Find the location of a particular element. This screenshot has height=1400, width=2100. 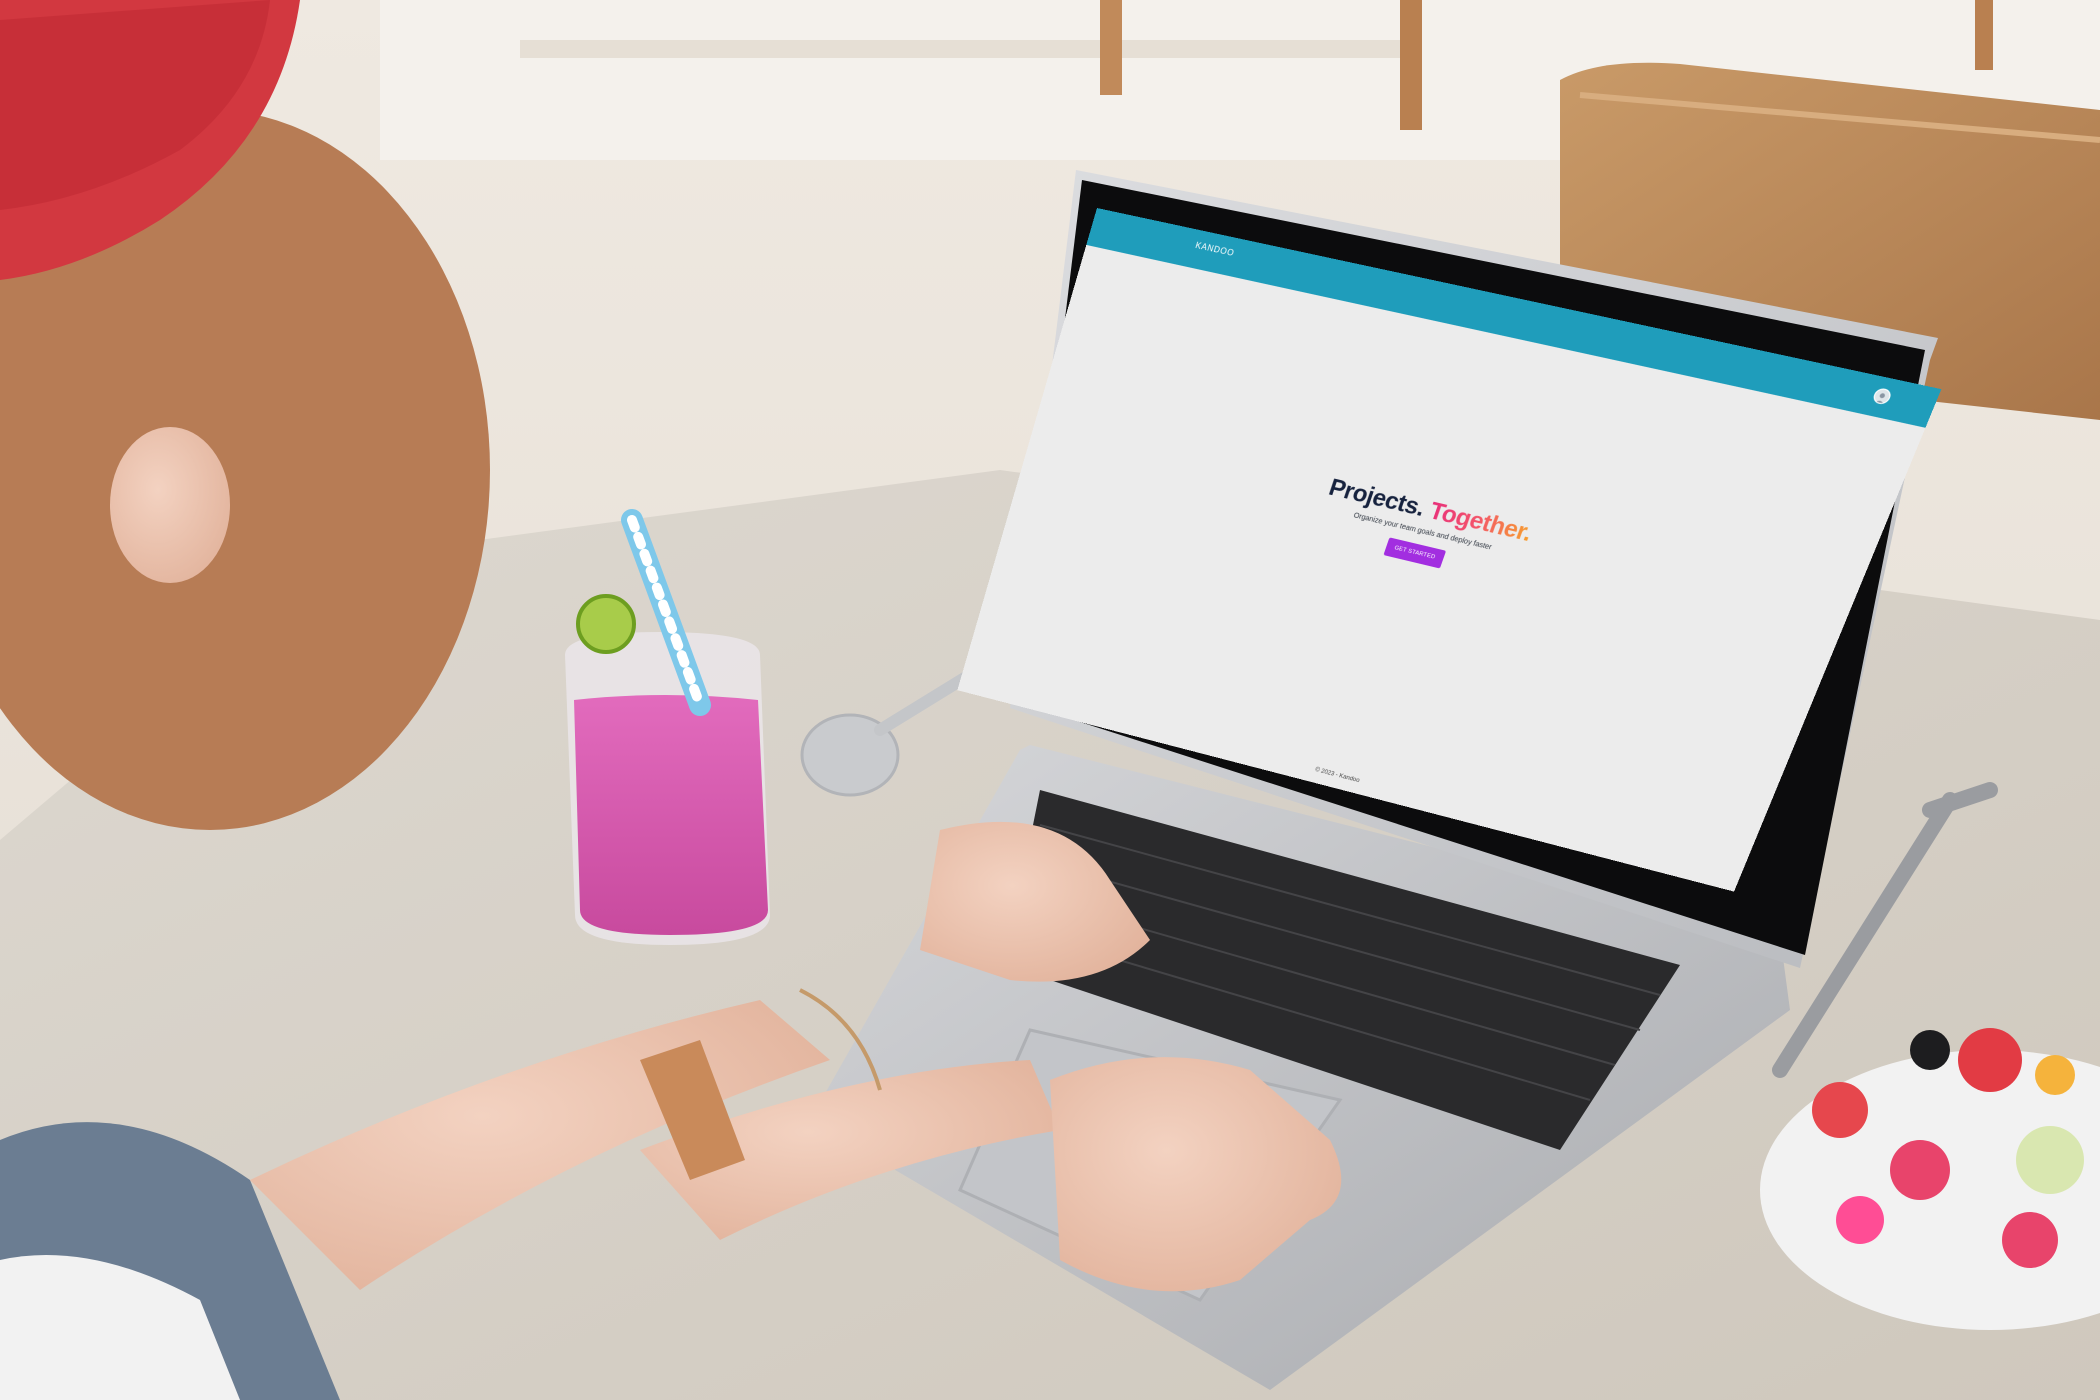

avatar-person-icon is located at coordinates (1880, 398).